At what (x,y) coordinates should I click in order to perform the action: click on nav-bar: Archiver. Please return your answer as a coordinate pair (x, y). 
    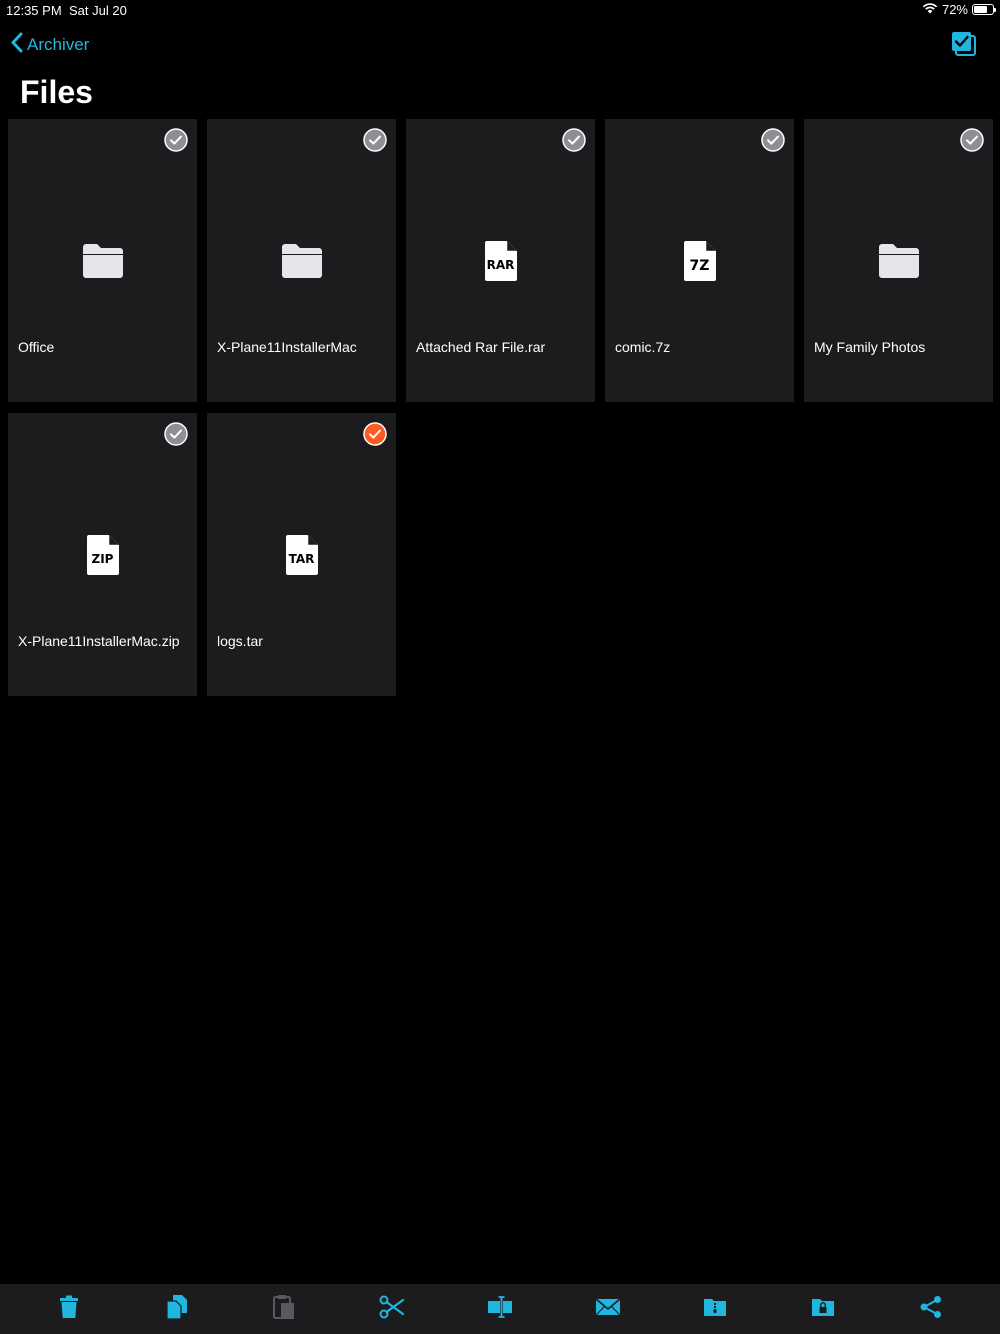
    Looking at the image, I should click on (500, 45).